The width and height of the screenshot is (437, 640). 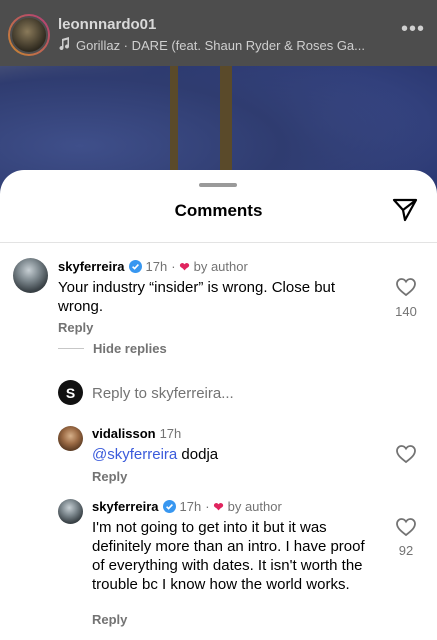 I want to click on hide-replies-button: Hide replies, so click(x=130, y=348).